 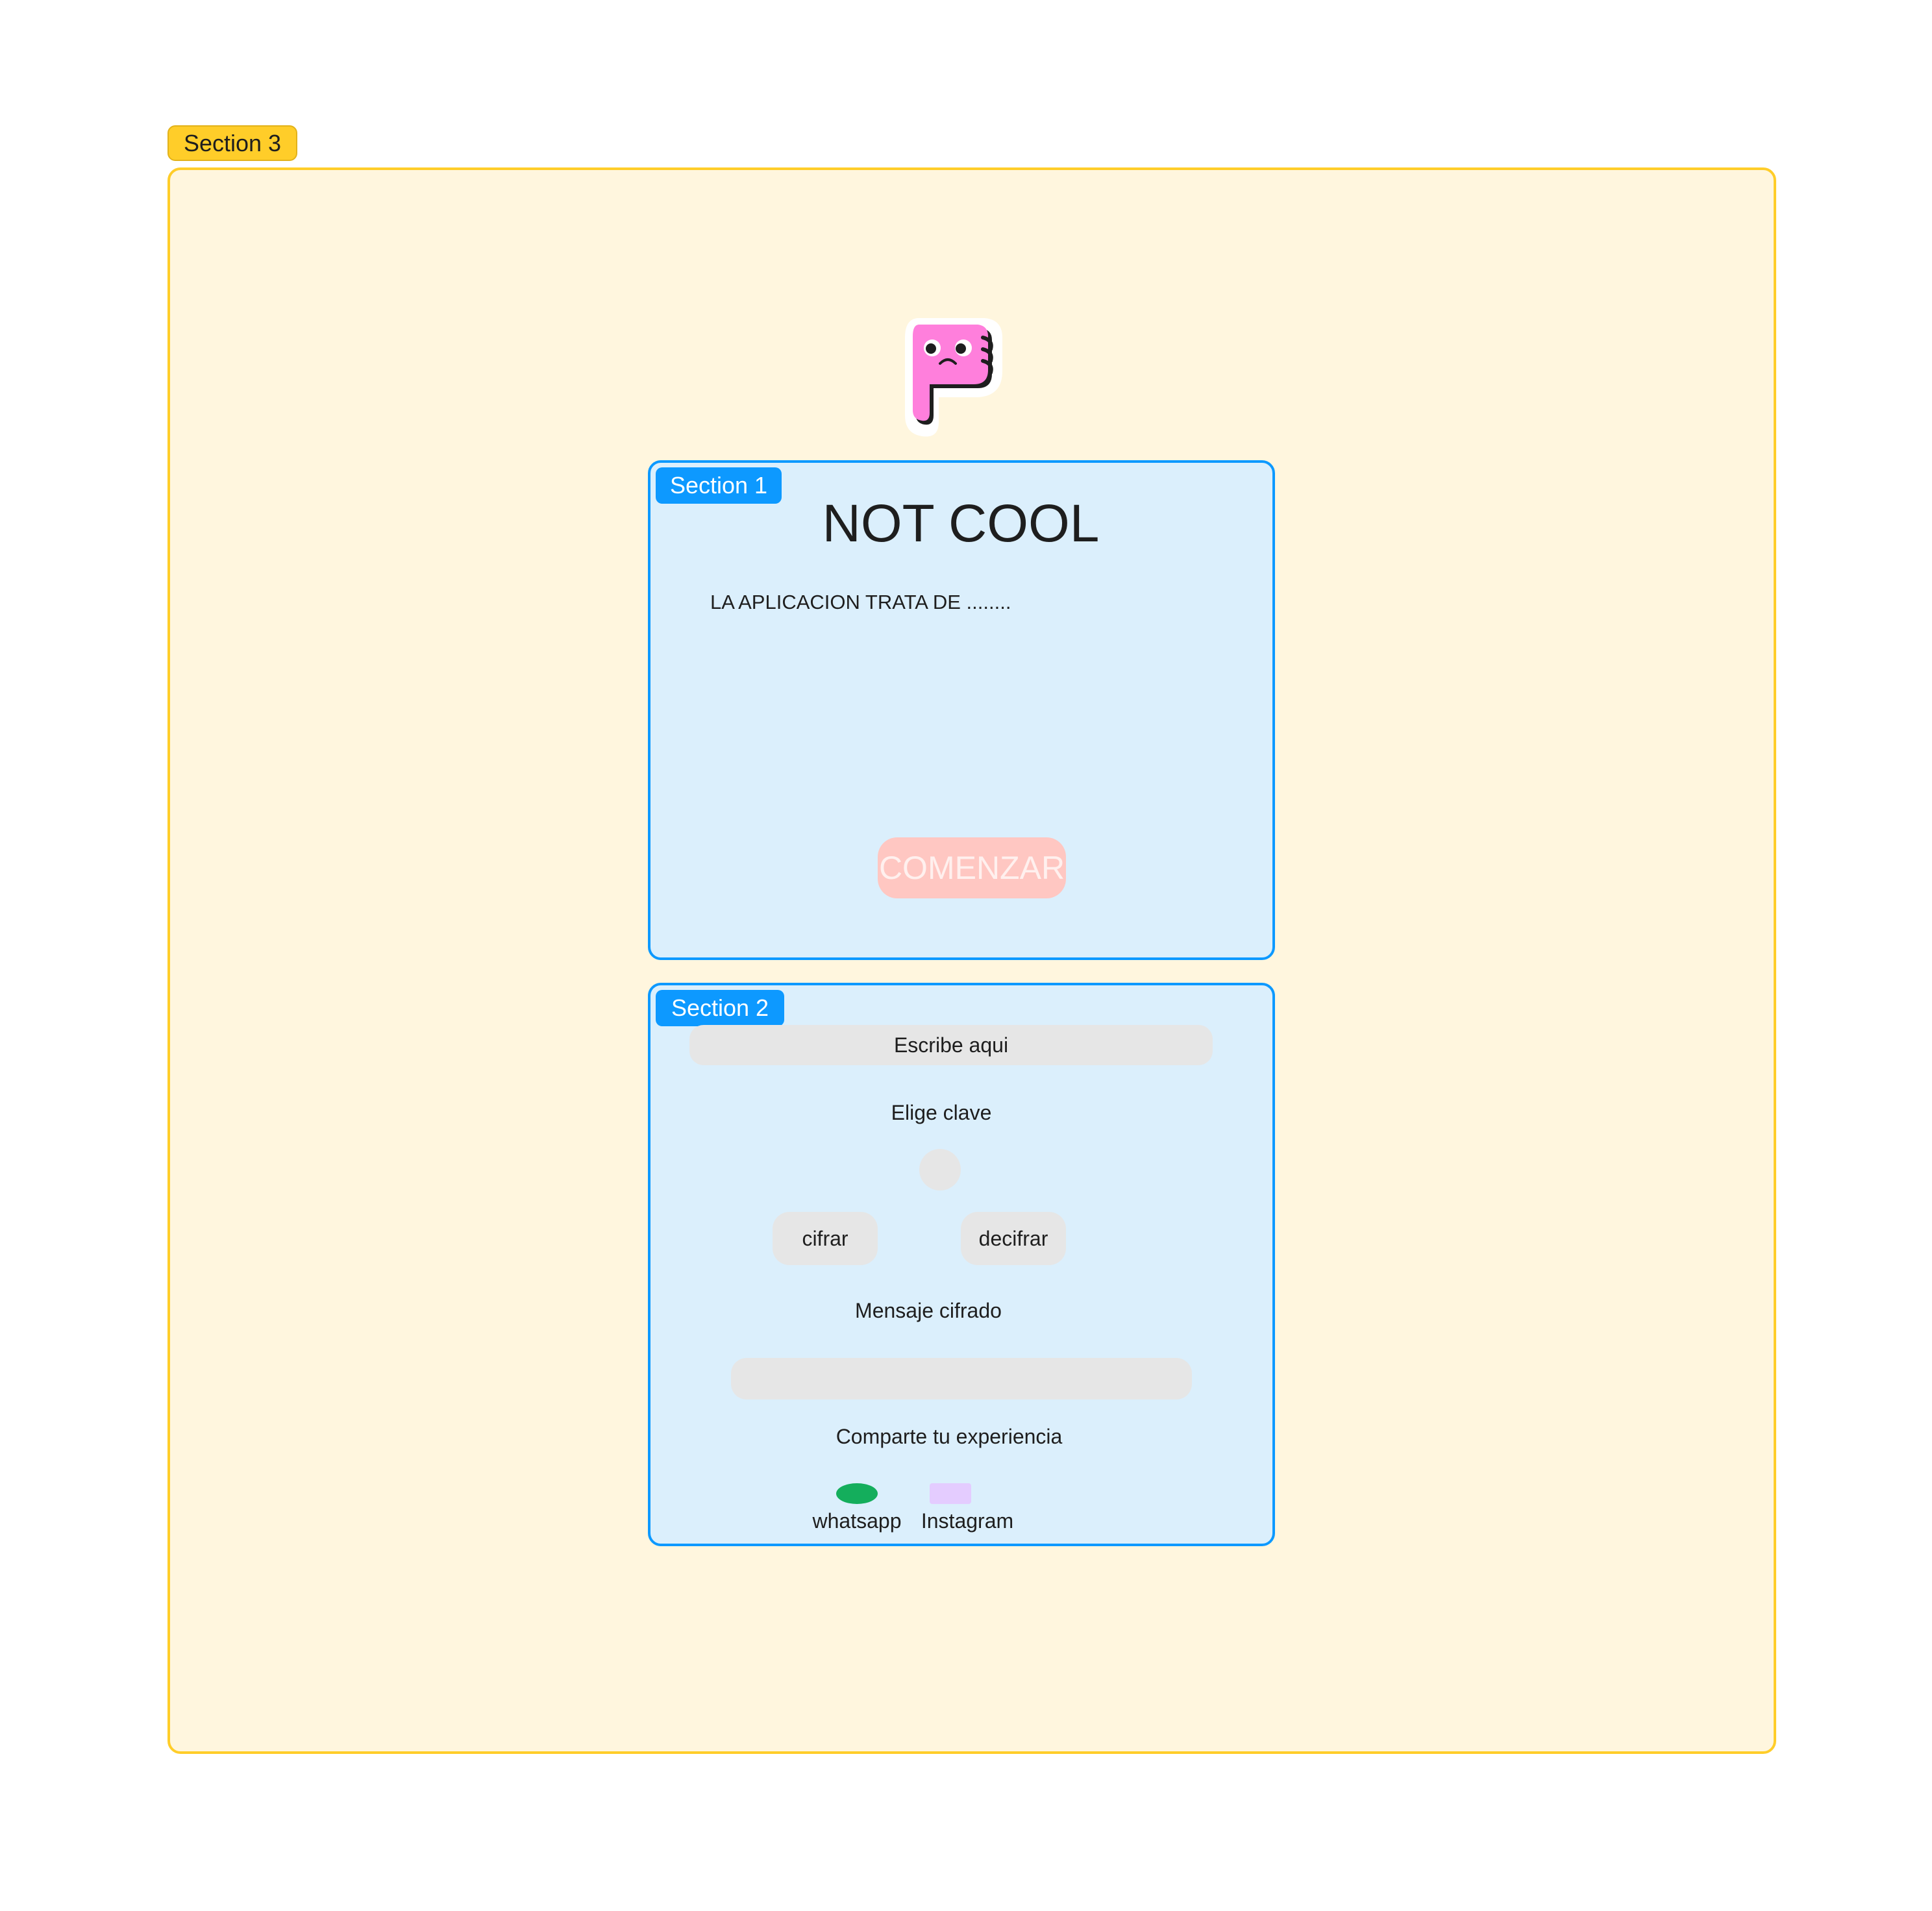 I want to click on thumbs-down-sticker-icon, so click(x=953, y=377).